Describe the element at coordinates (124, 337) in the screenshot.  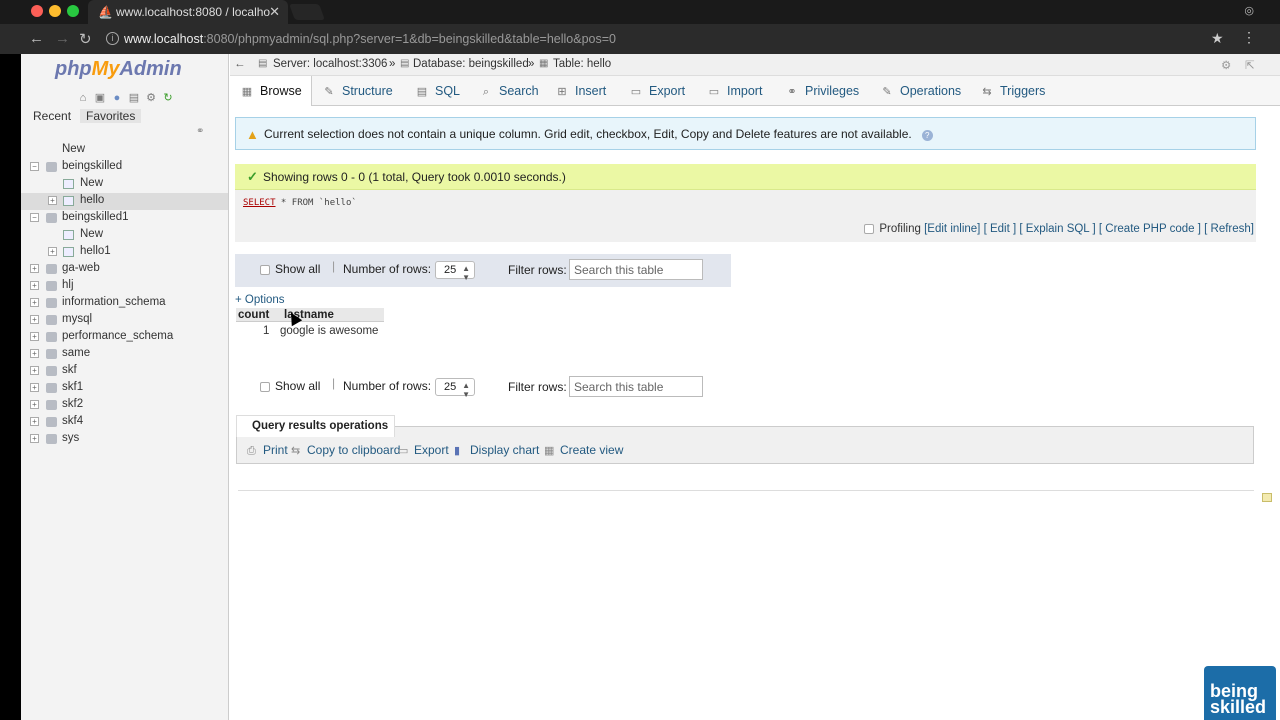
I see `tree-item-performance-schema: + performance_schema` at that location.